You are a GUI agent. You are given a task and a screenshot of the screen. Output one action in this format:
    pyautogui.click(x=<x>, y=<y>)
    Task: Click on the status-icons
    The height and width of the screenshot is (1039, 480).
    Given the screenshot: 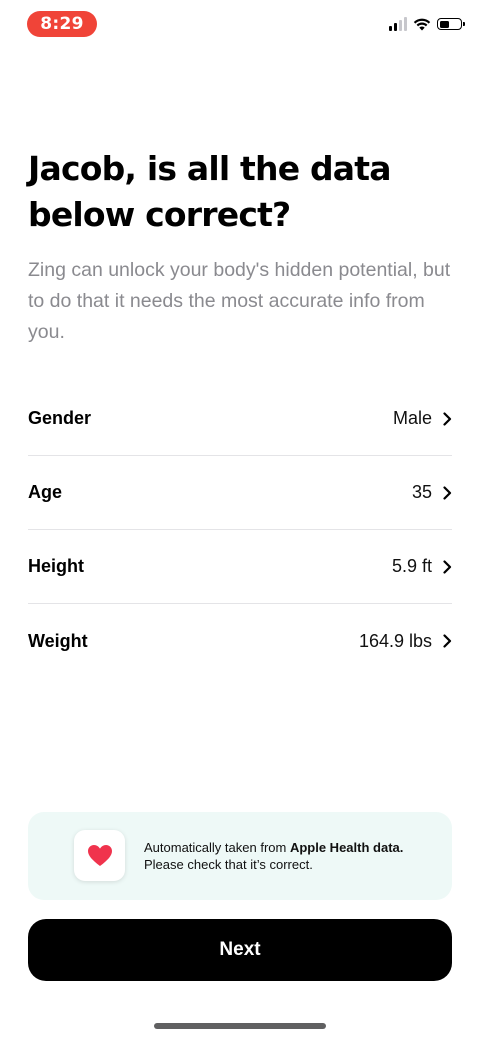 What is the action you would take?
    pyautogui.click(x=427, y=24)
    